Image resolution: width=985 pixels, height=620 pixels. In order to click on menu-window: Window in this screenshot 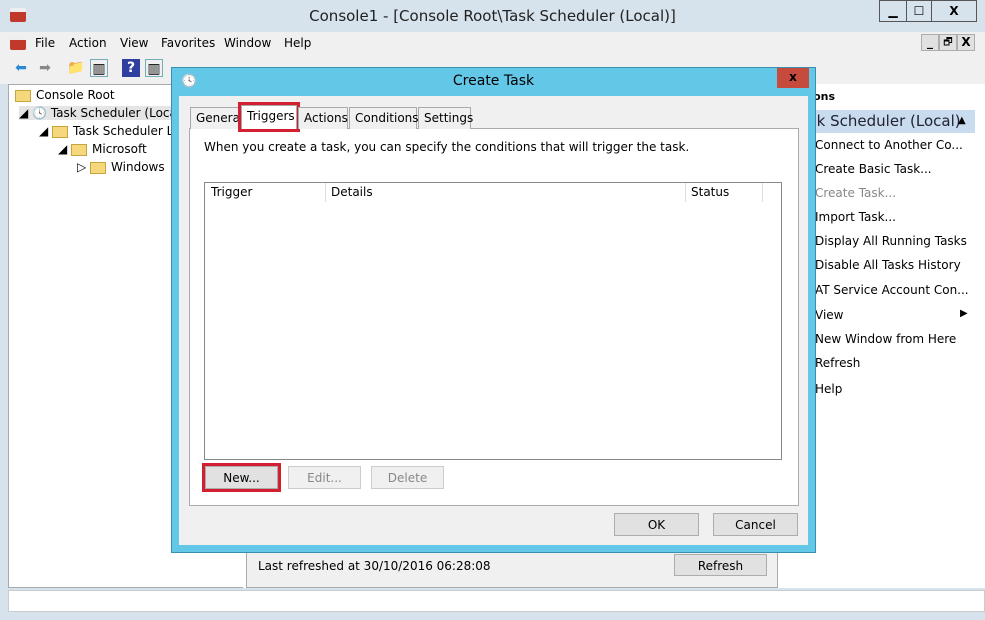, I will do `click(247, 43)`.